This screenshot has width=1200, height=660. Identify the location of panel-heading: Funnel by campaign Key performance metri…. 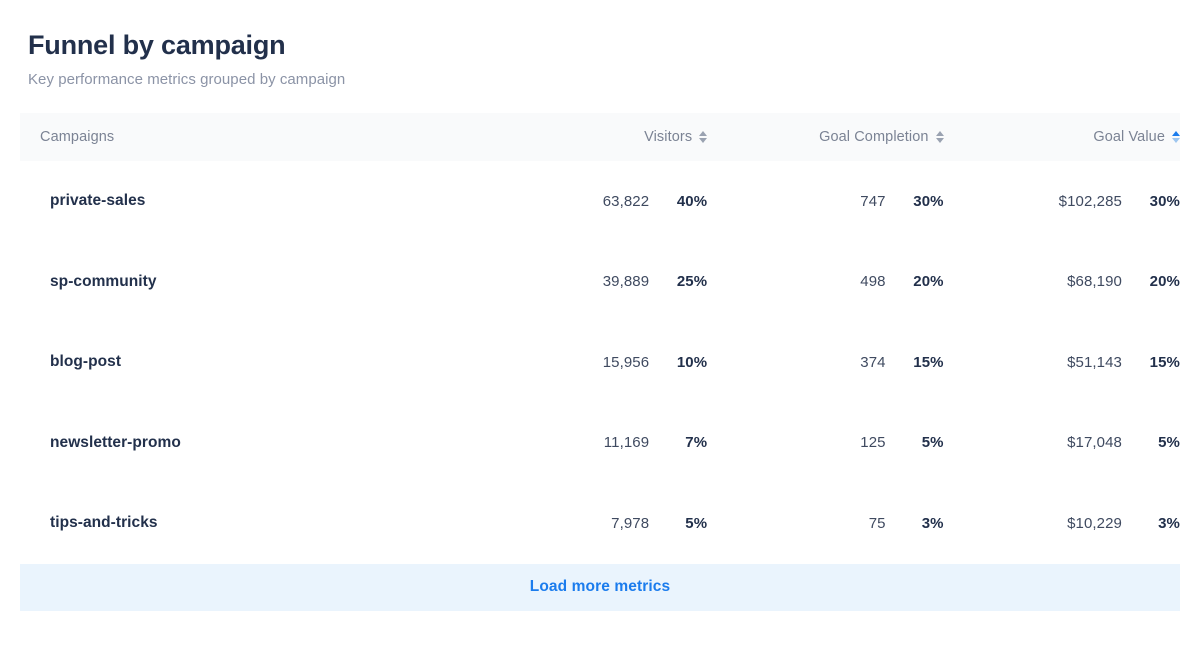
(600, 45).